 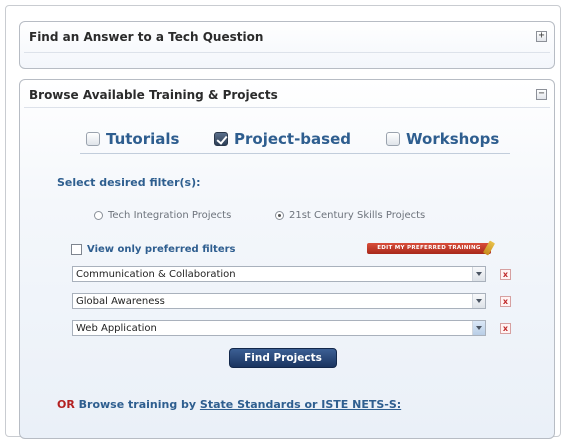 I want to click on remove-filter-3-button: x, so click(x=505, y=328).